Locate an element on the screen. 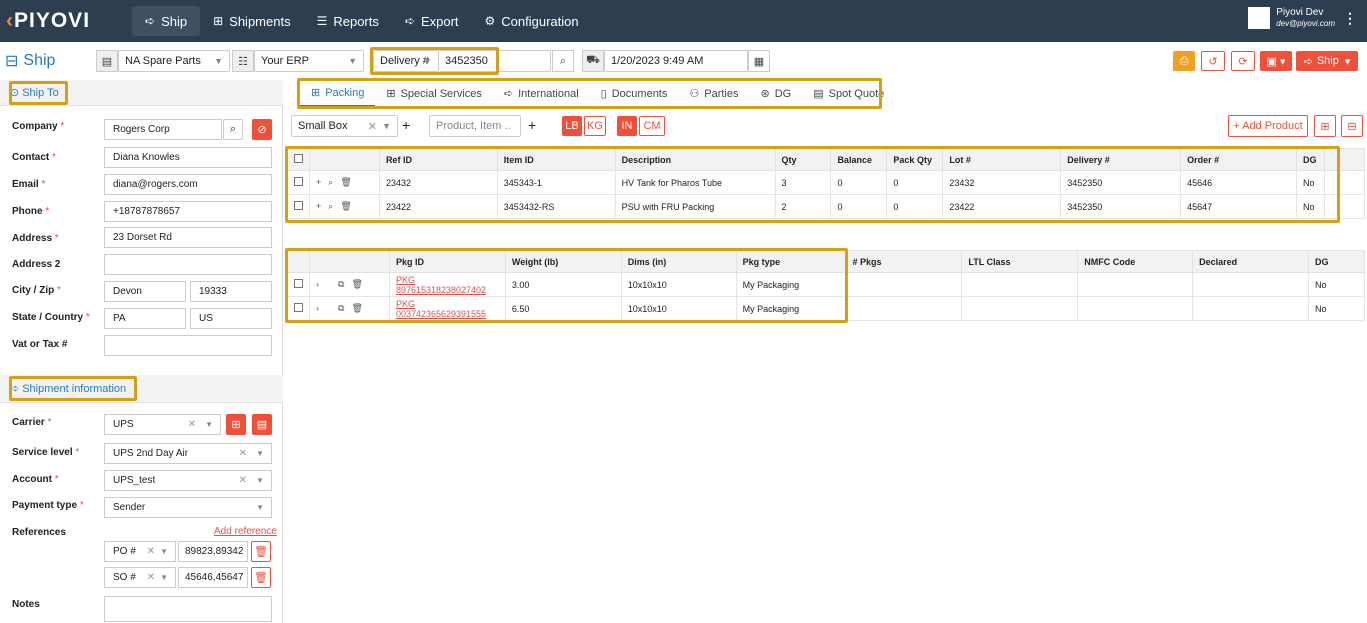 The image size is (1367, 623). country-input: US is located at coordinates (231, 318).